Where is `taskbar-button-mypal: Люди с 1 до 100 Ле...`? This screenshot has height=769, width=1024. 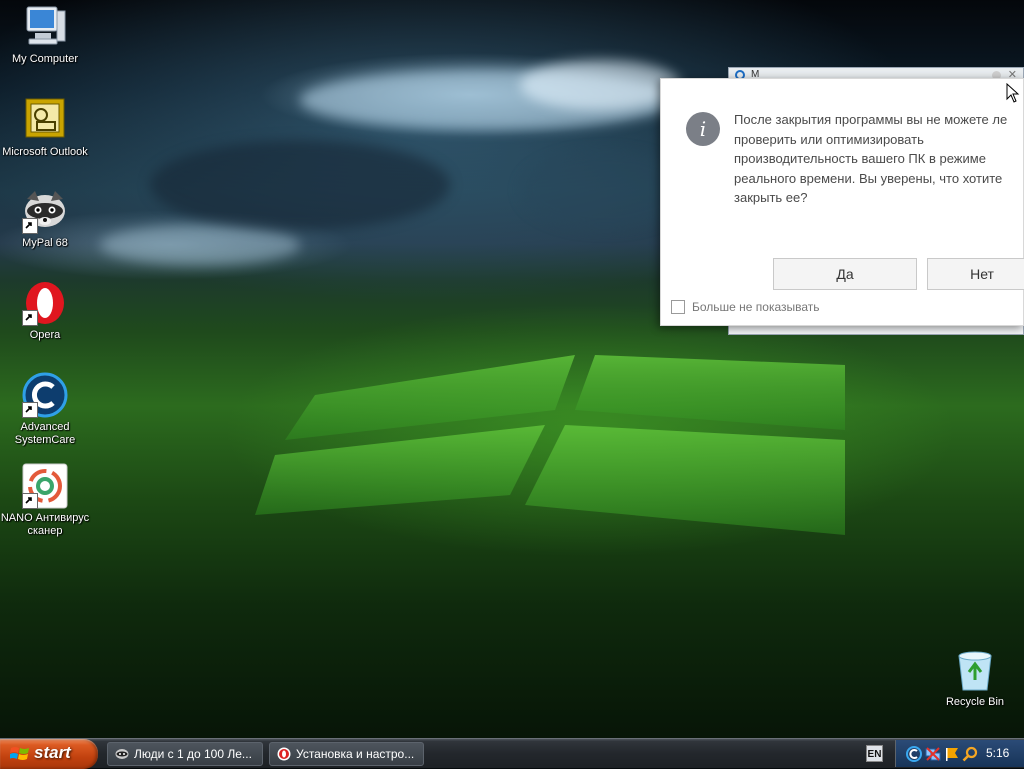 taskbar-button-mypal: Люди с 1 до 100 Ле... is located at coordinates (185, 754).